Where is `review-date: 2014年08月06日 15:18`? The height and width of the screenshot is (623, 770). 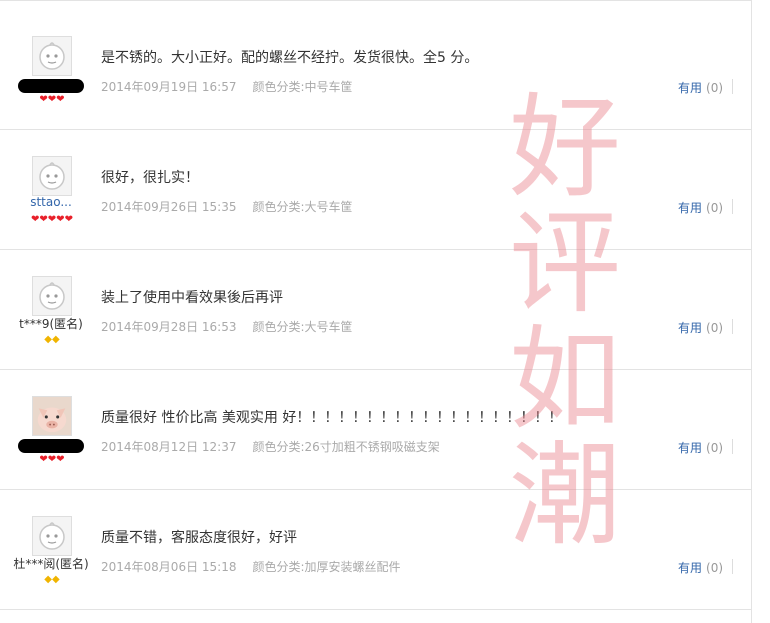
review-date: 2014年08月06日 15:18 is located at coordinates (169, 567).